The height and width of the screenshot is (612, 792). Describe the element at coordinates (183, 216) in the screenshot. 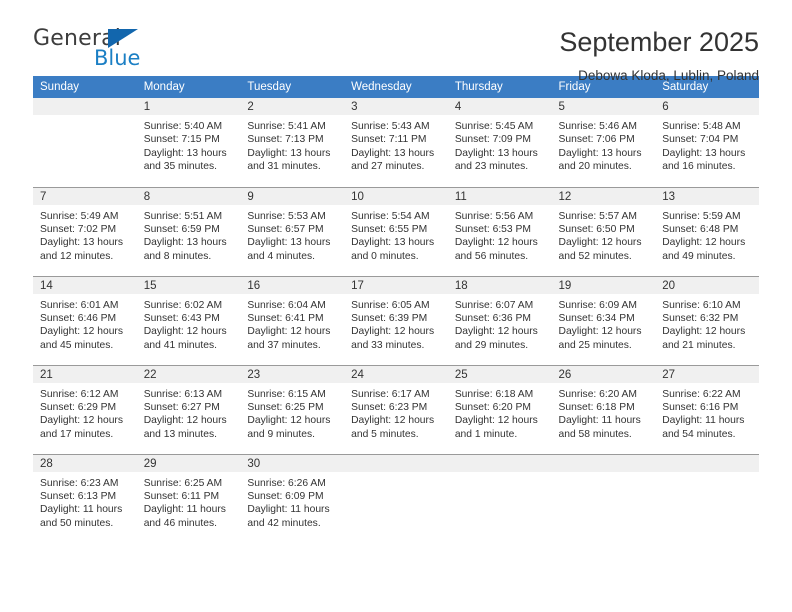

I see `sunrise-time: Sunrise: 5:51 AM` at that location.